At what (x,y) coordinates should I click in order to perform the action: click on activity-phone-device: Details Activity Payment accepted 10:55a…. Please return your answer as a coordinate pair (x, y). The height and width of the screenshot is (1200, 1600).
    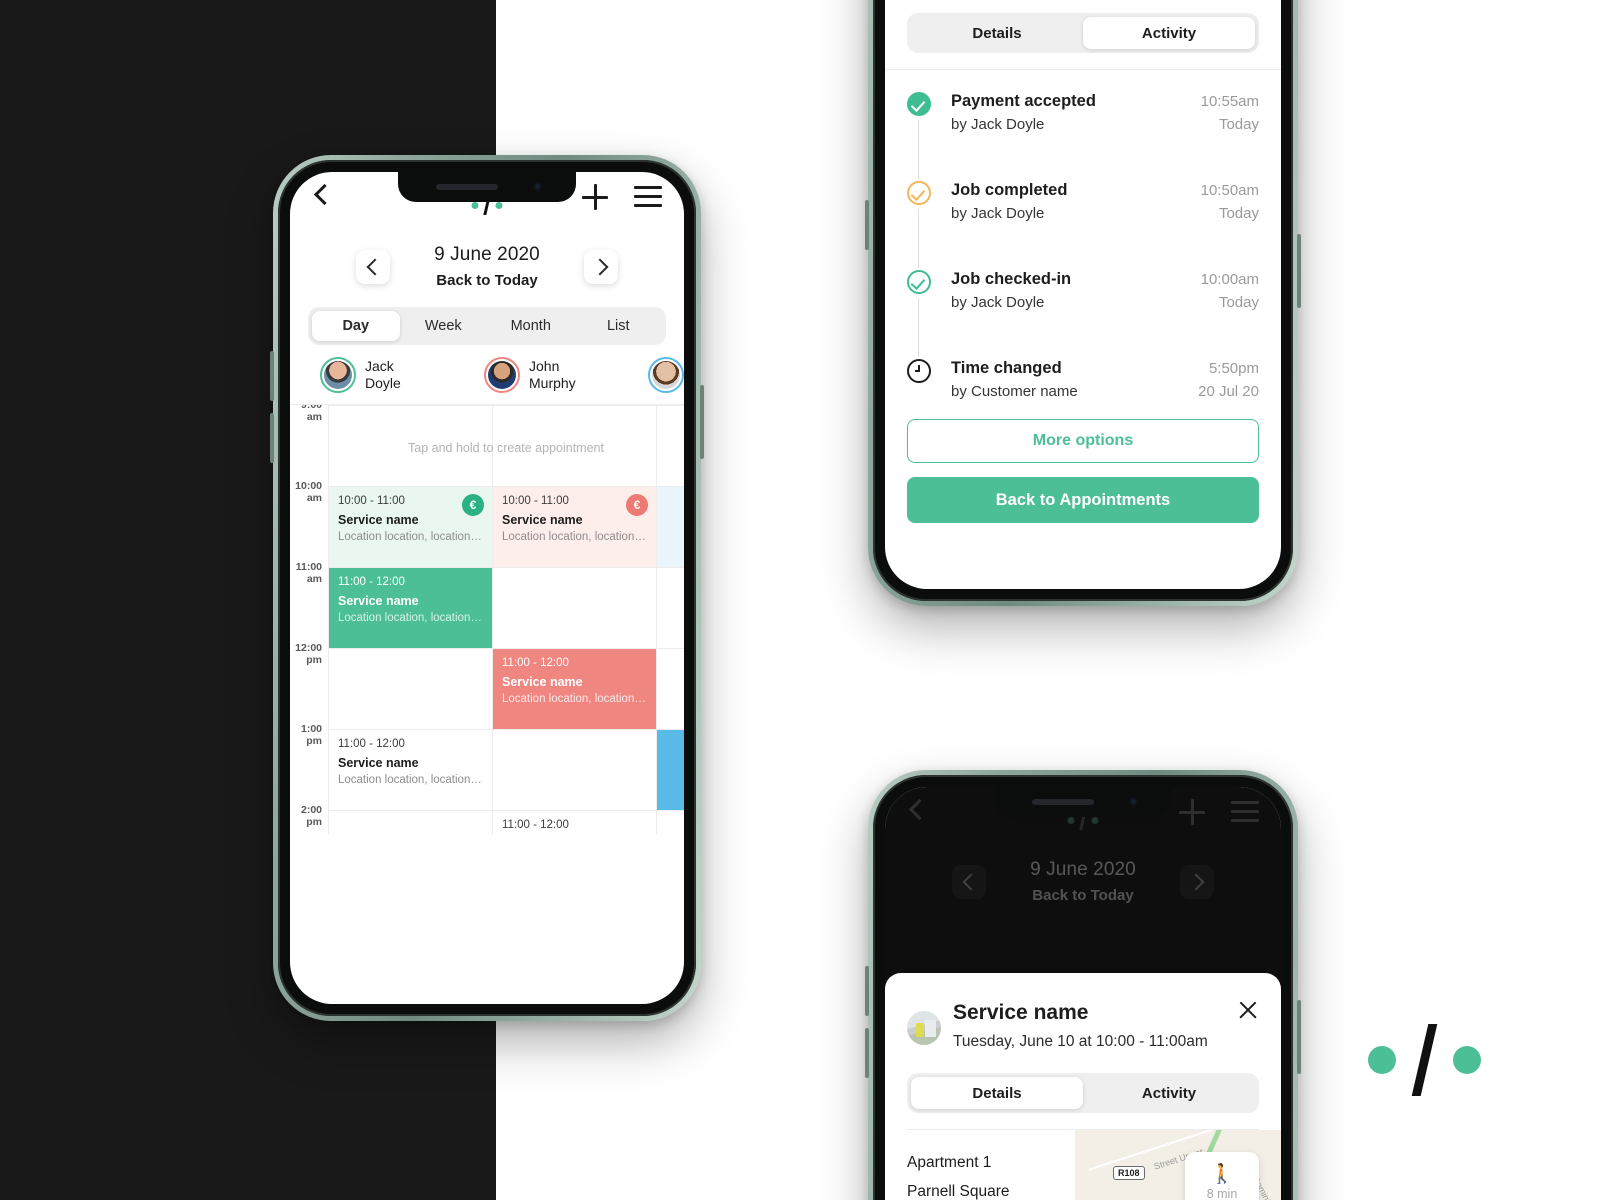
    Looking at the image, I should click on (1083, 303).